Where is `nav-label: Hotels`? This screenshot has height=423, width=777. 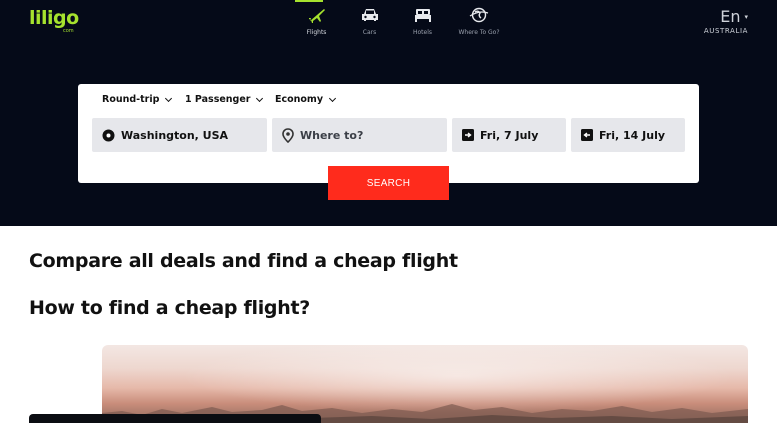
nav-label: Hotels is located at coordinates (422, 32).